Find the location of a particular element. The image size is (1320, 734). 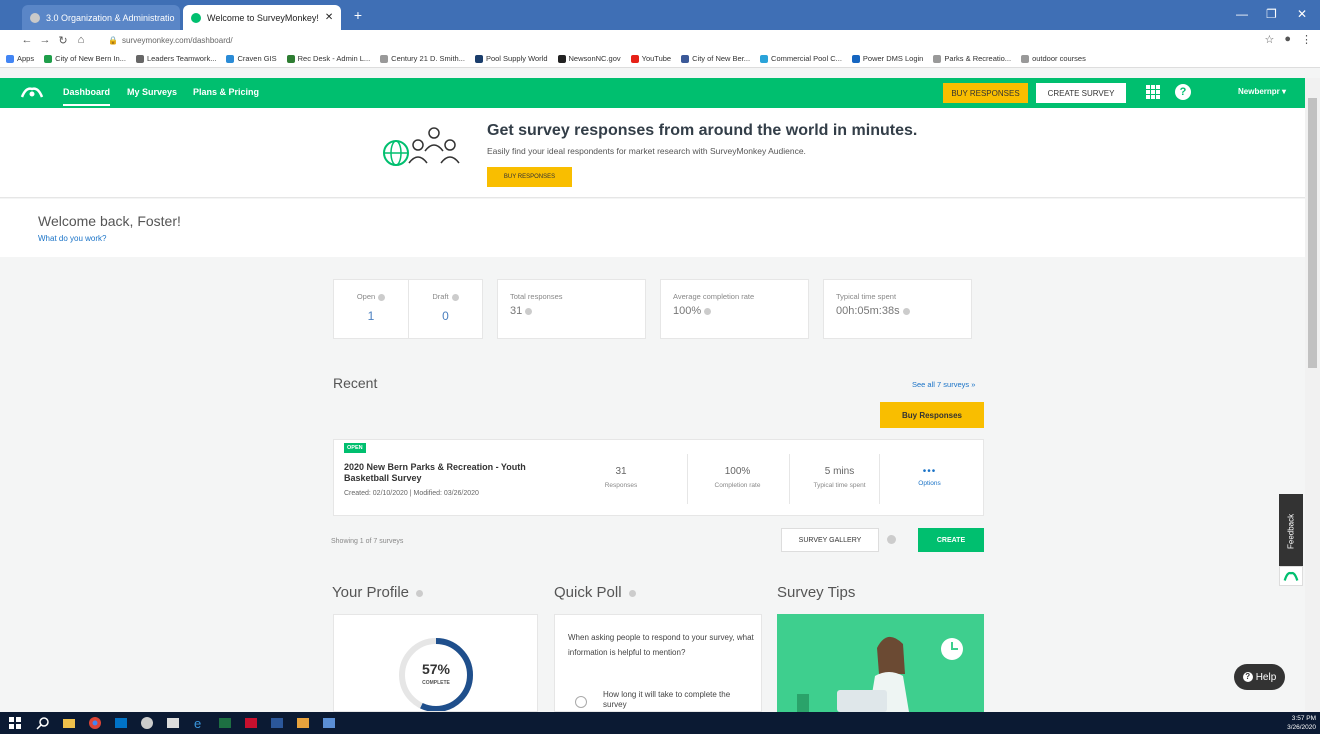

minimize-icon: — is located at coordinates (1242, 14).